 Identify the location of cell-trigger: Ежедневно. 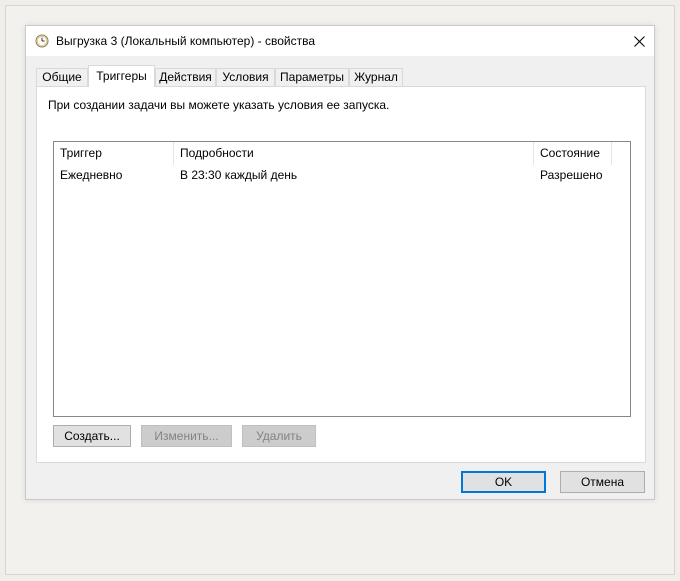
(91, 175).